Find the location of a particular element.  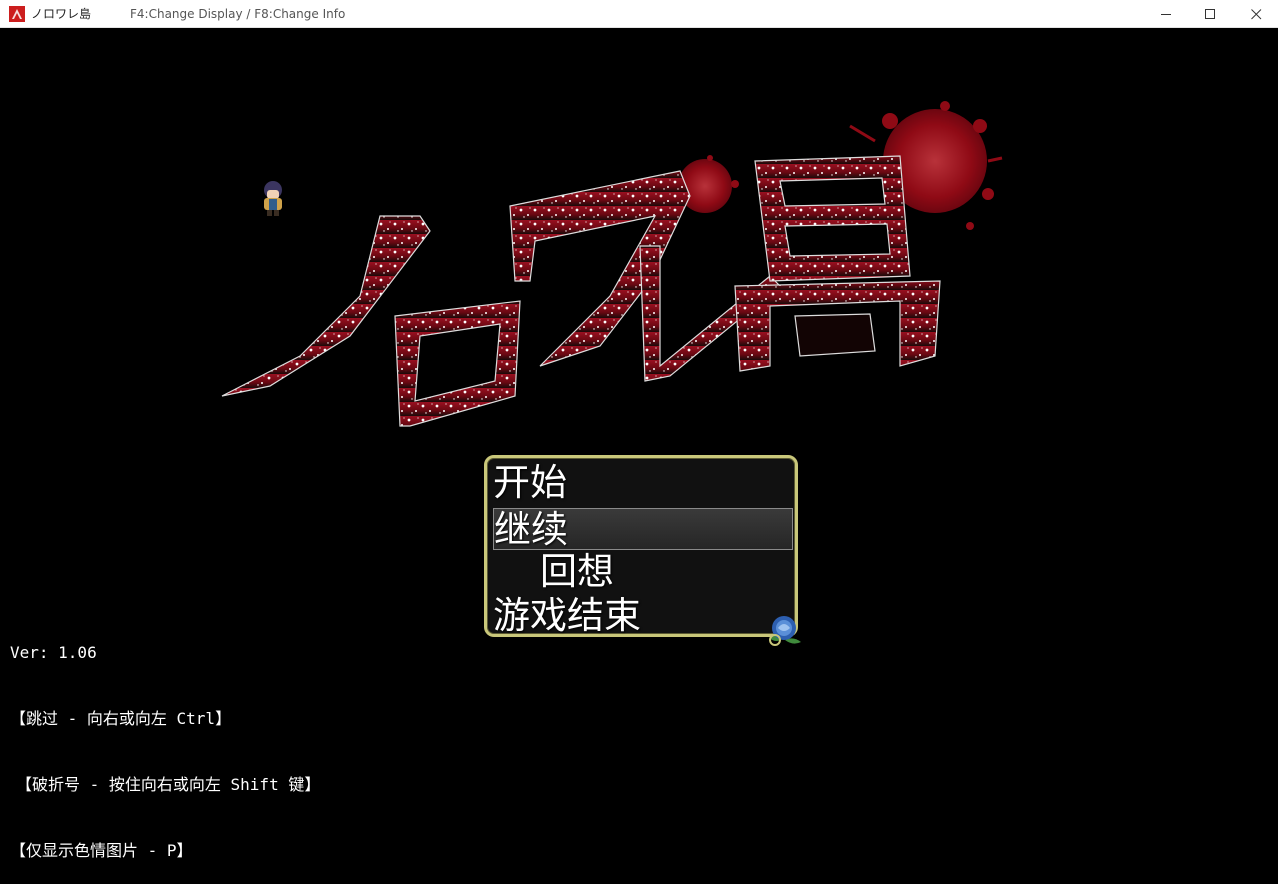

menu-start: 开始 is located at coordinates (643, 483).